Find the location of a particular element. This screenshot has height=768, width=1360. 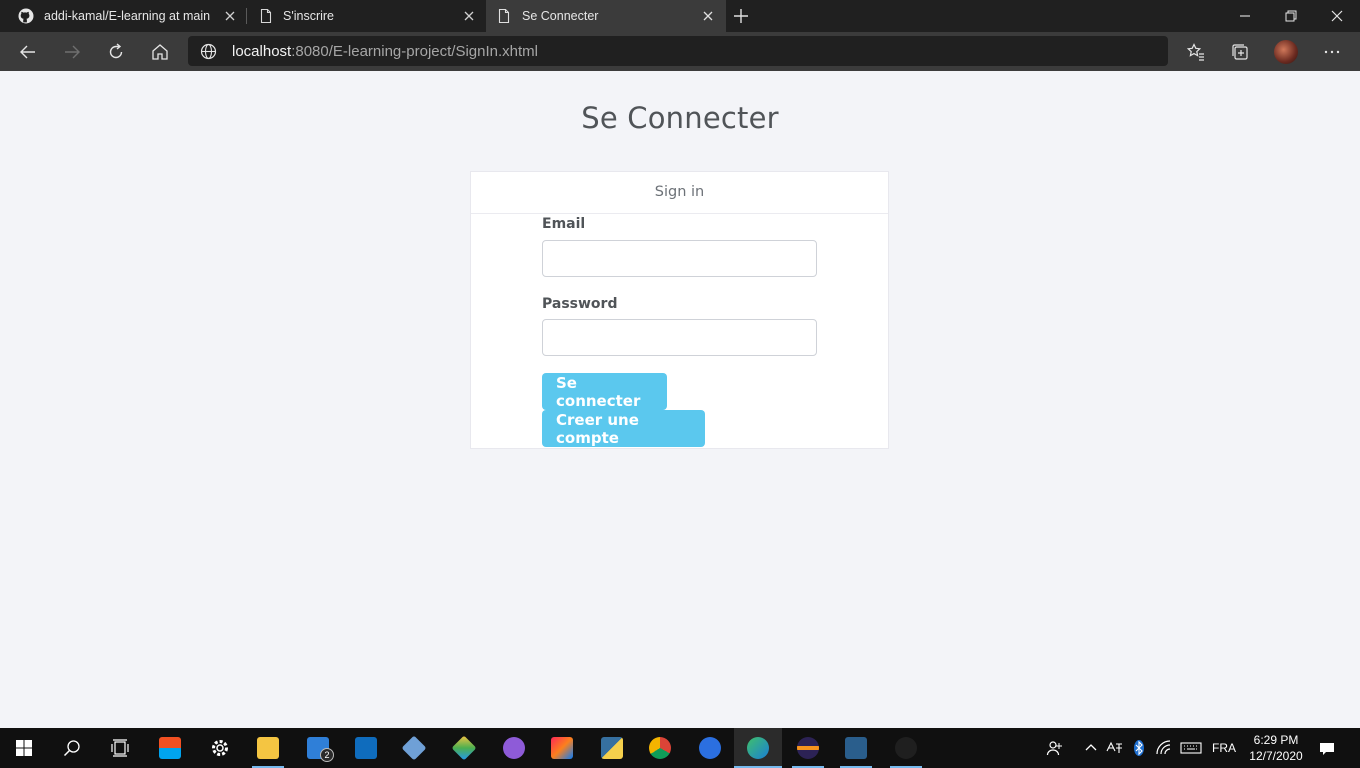

email-label: Email is located at coordinates (564, 224).